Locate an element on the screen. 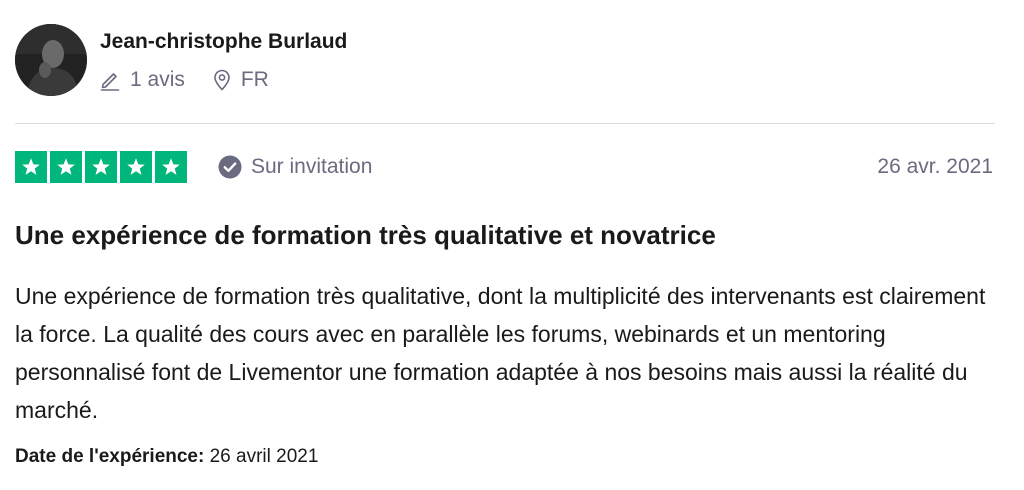 Image resolution: width=1024 pixels, height=490 pixels. experience-date-value: 26 avril 2021 is located at coordinates (264, 456).